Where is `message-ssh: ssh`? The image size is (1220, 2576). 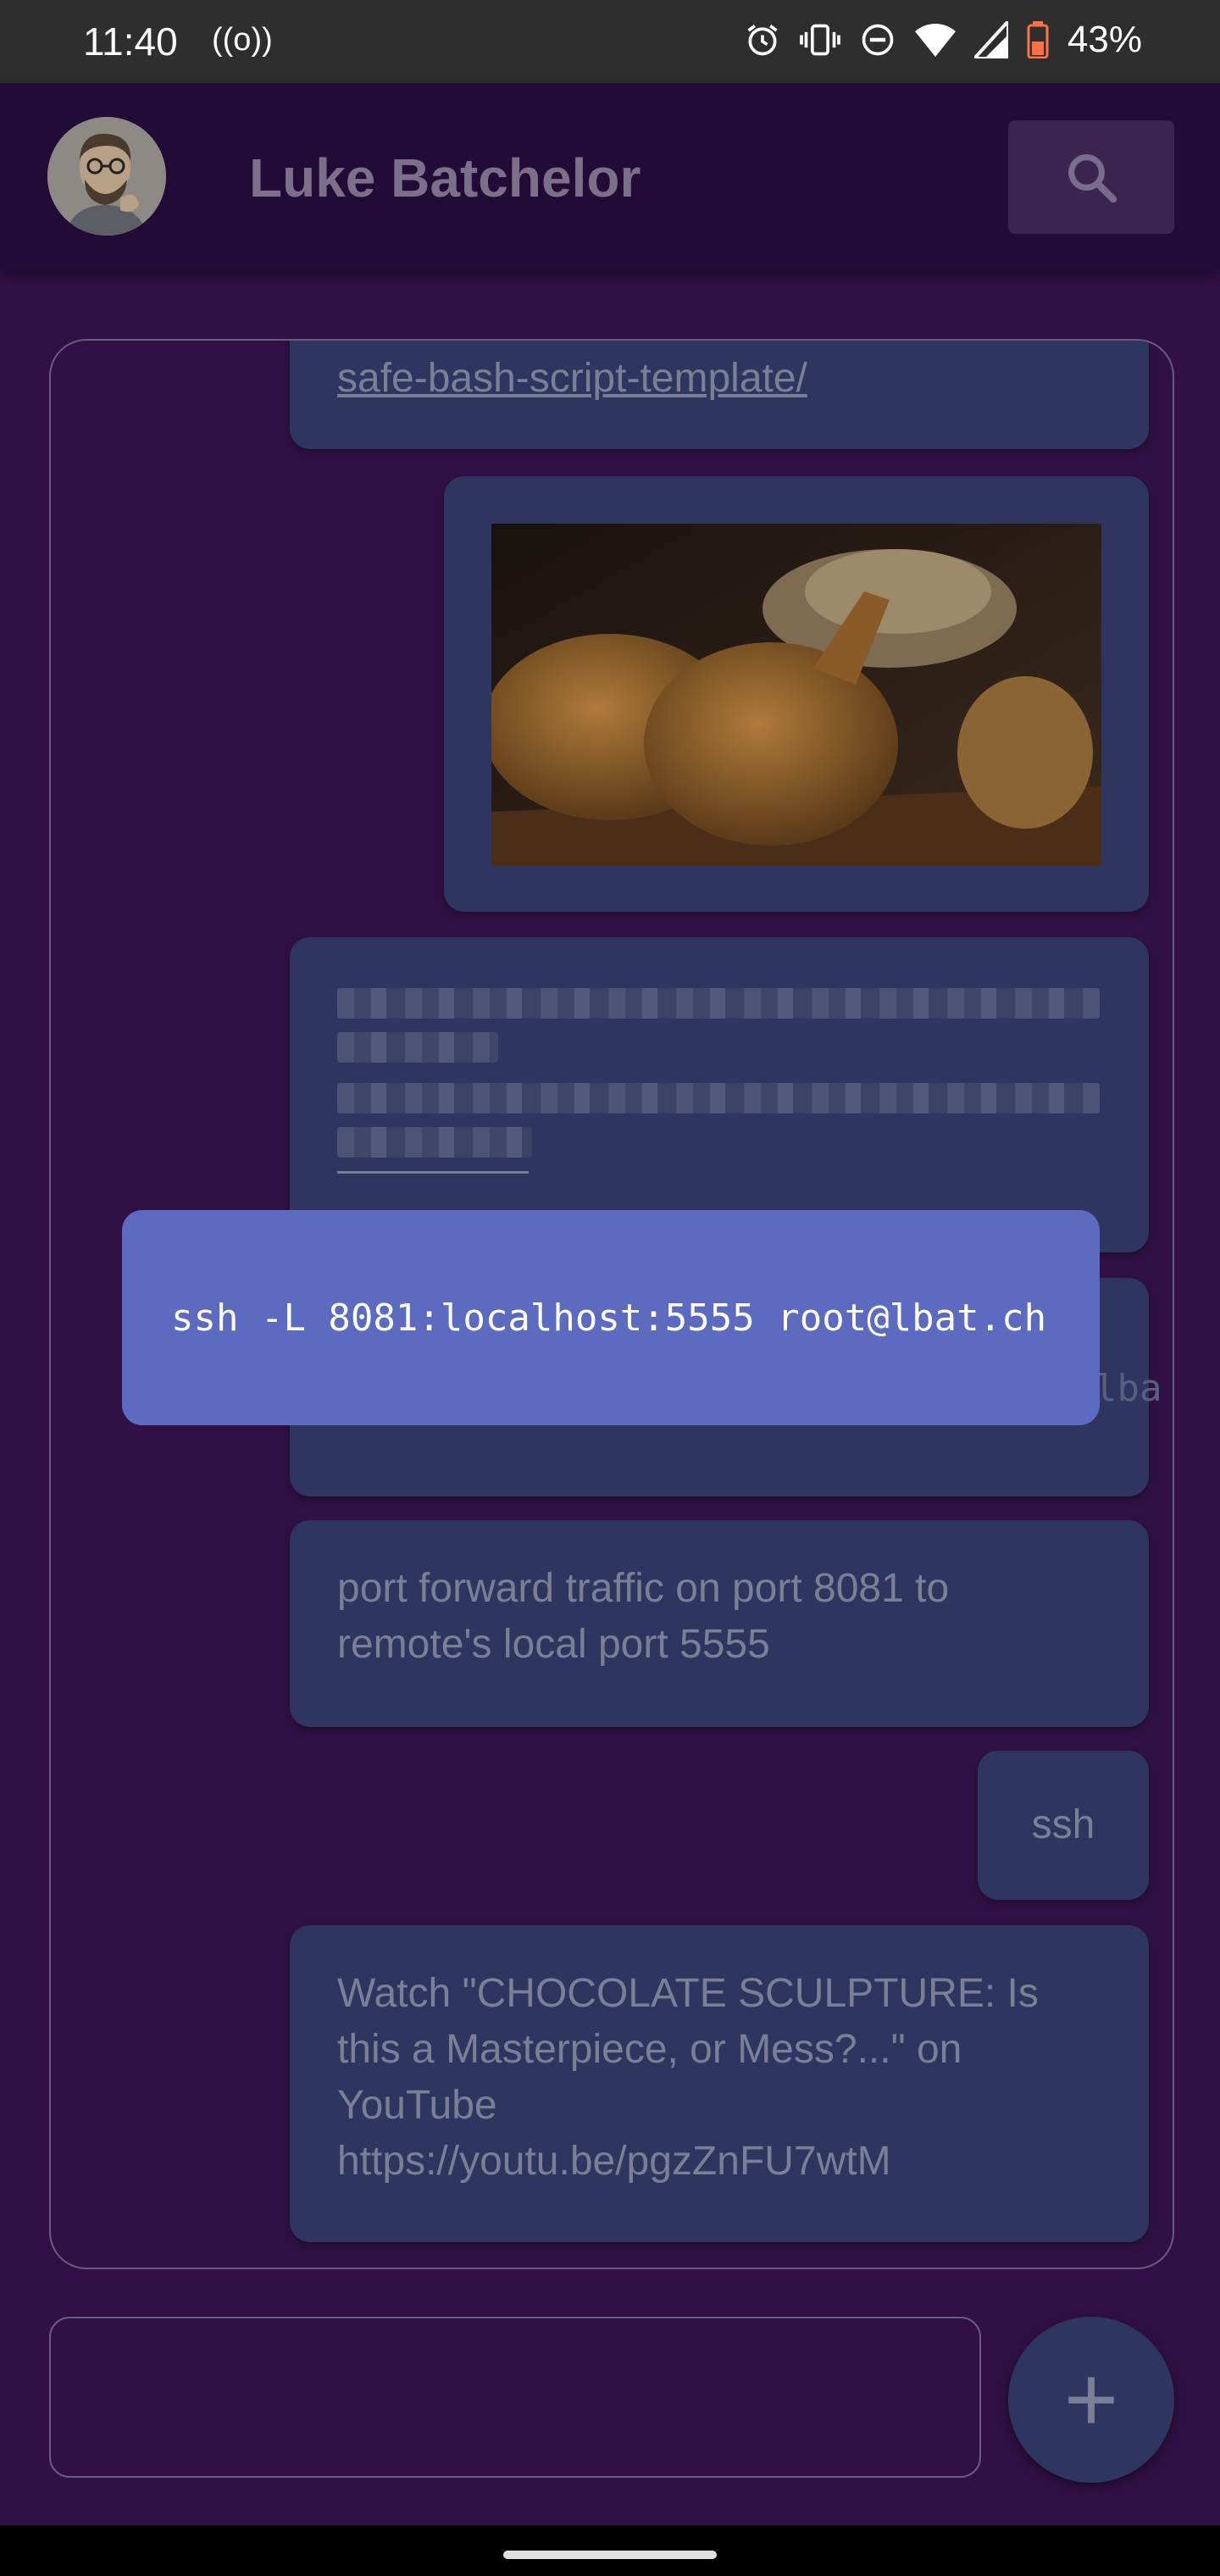
message-ssh: ssh is located at coordinates (1063, 1825).